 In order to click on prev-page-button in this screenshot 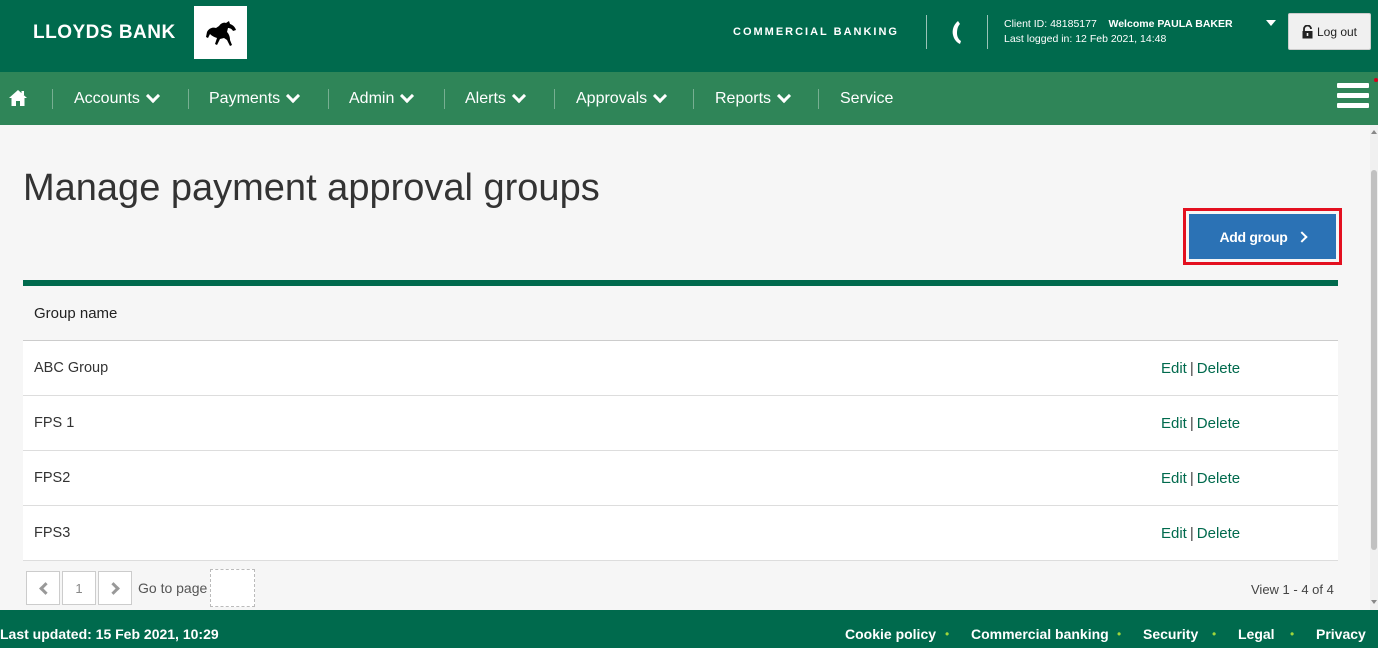, I will do `click(43, 588)`.